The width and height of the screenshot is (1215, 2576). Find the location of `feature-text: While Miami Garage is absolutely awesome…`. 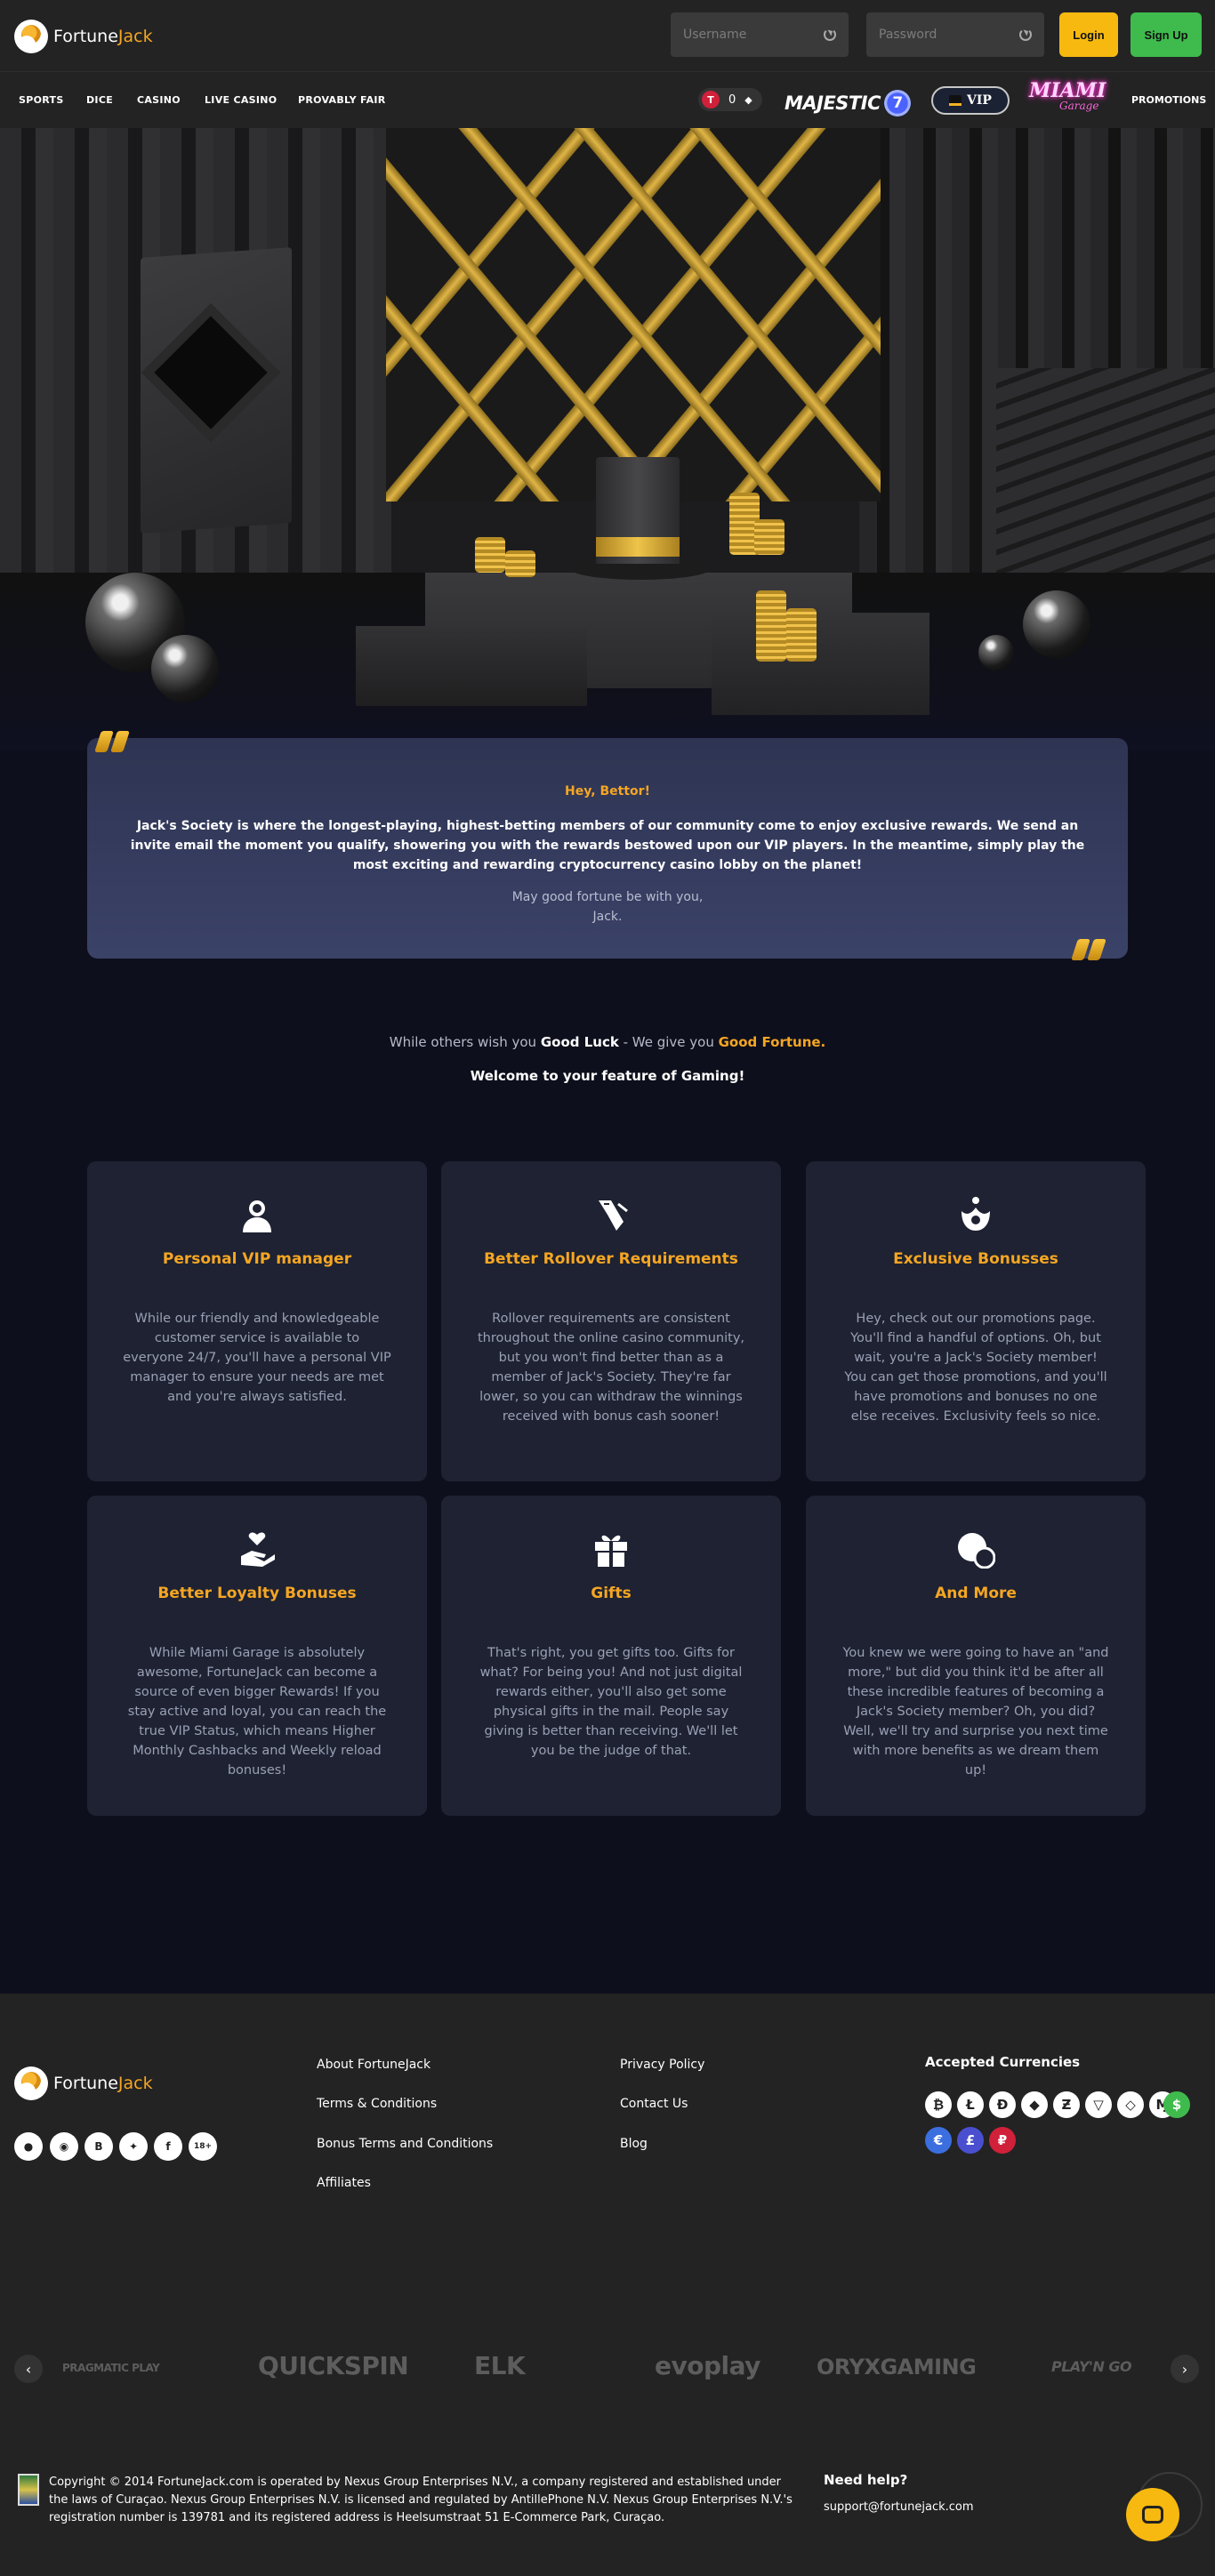

feature-text: While Miami Garage is absolutely awesome… is located at coordinates (257, 1712).